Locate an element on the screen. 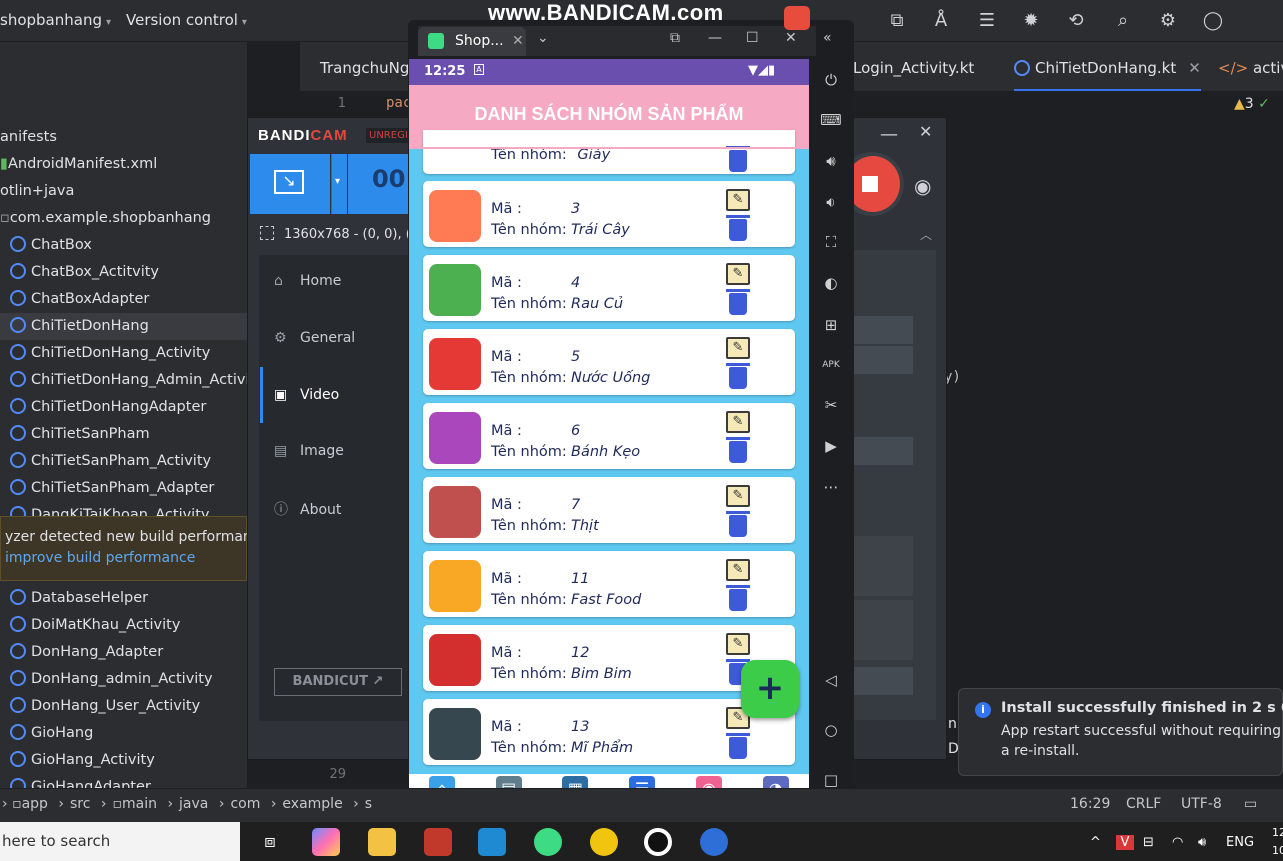  tree-item: DonHang_admin_Activity is located at coordinates (123, 679).